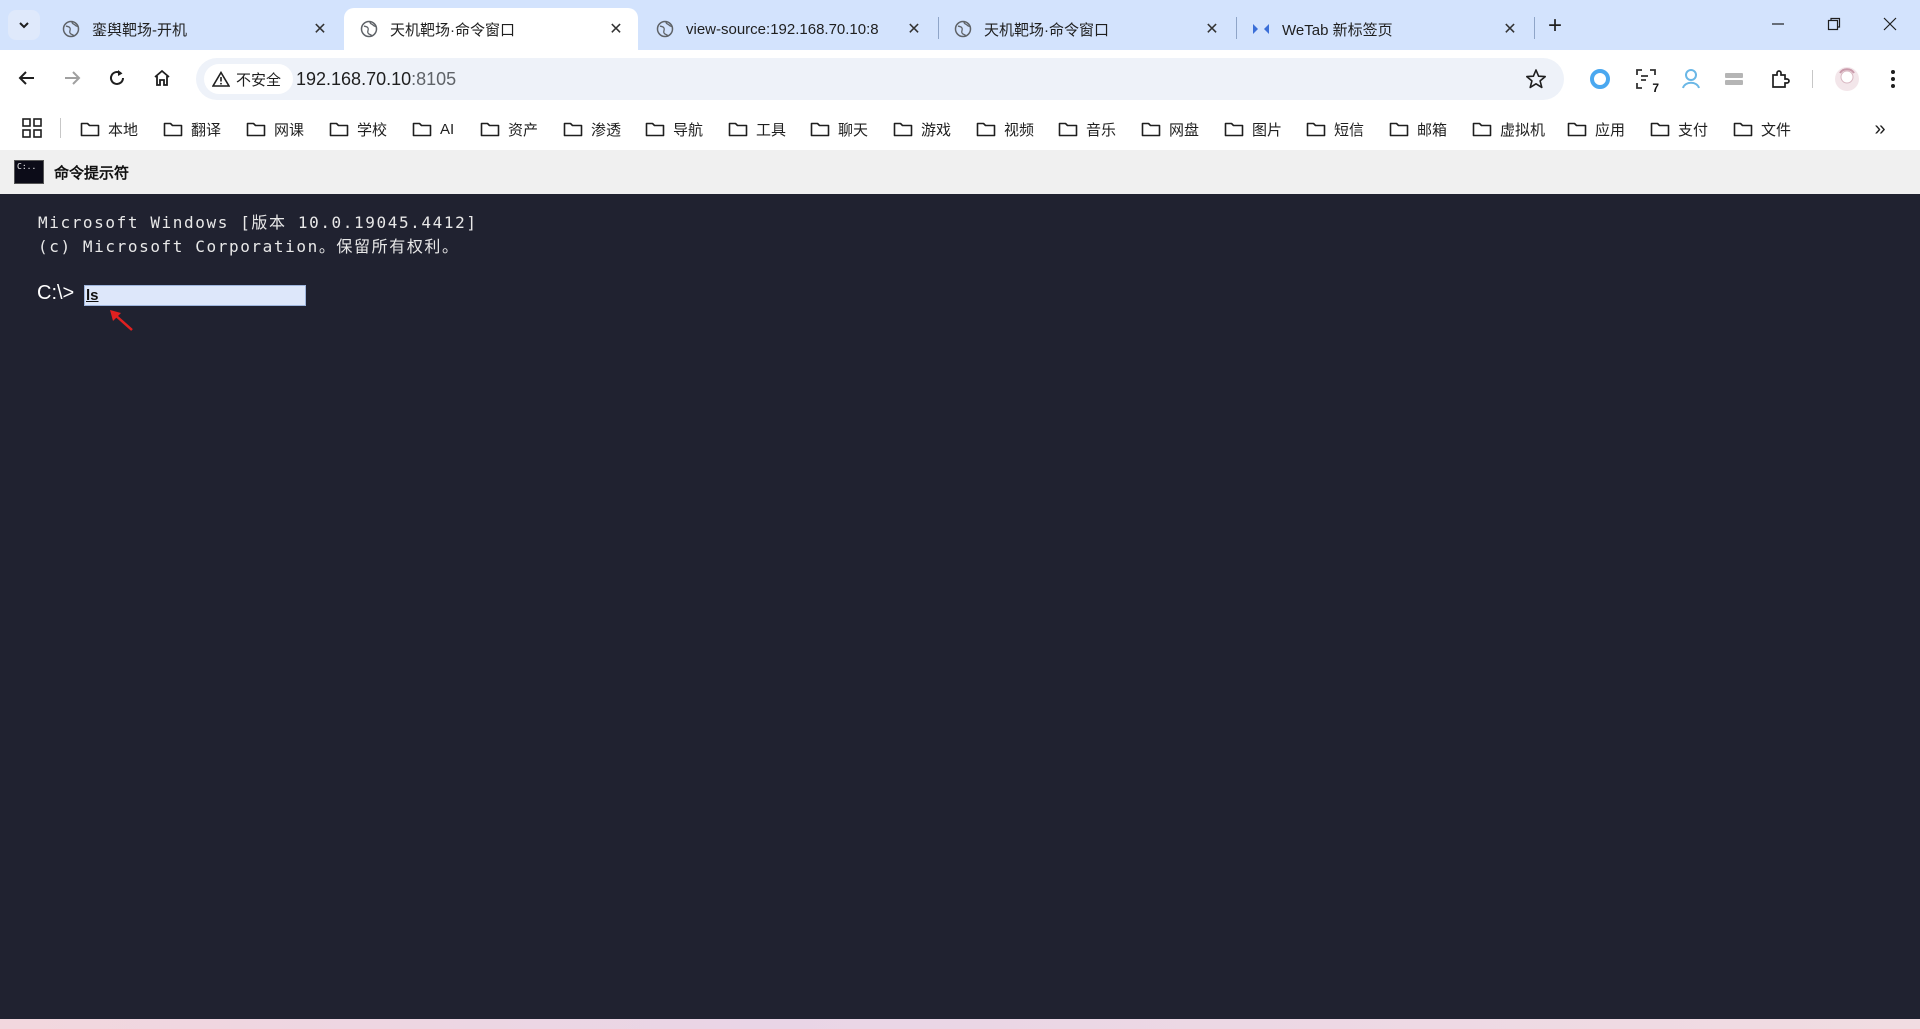 The height and width of the screenshot is (1029, 1920). I want to click on tab-title: 銮舆靶场-开机, so click(139, 30).